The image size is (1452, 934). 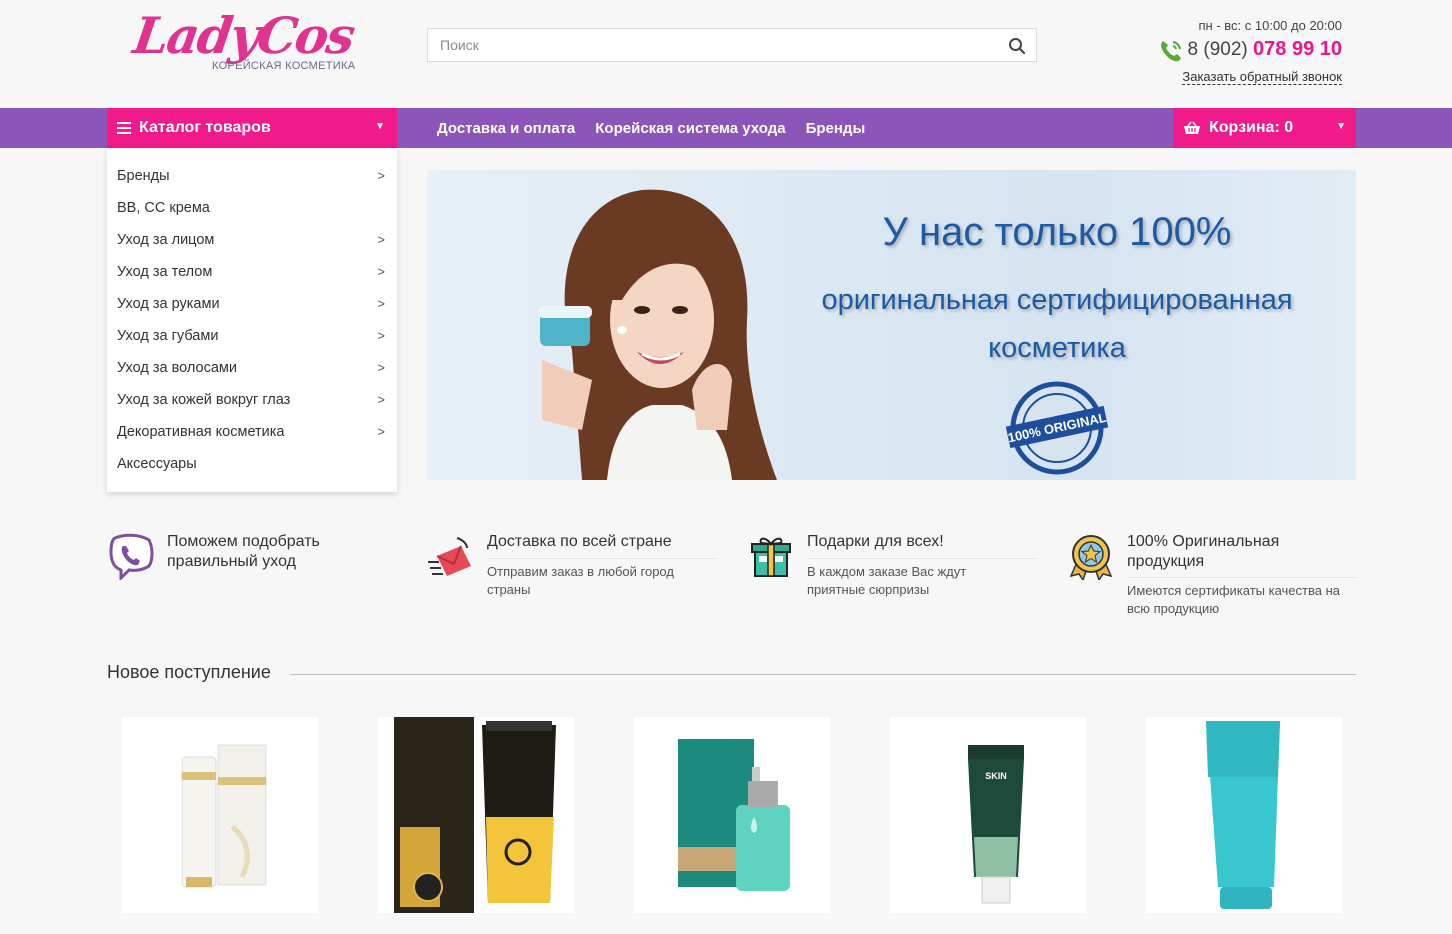 What do you see at coordinates (690, 128) in the screenshot?
I see `nav-link-korean-care: Корейская система ухода` at bounding box center [690, 128].